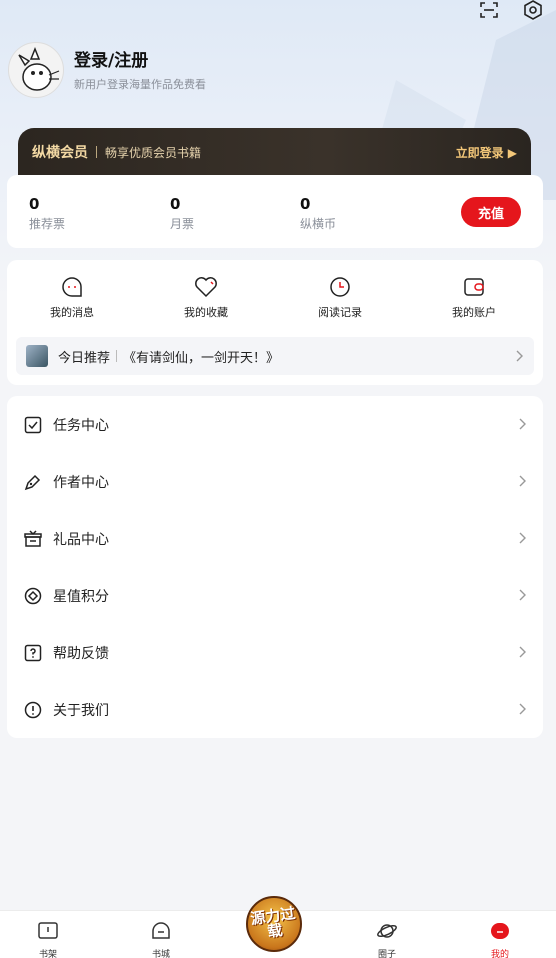  I want to click on info-icon, so click(33, 710).